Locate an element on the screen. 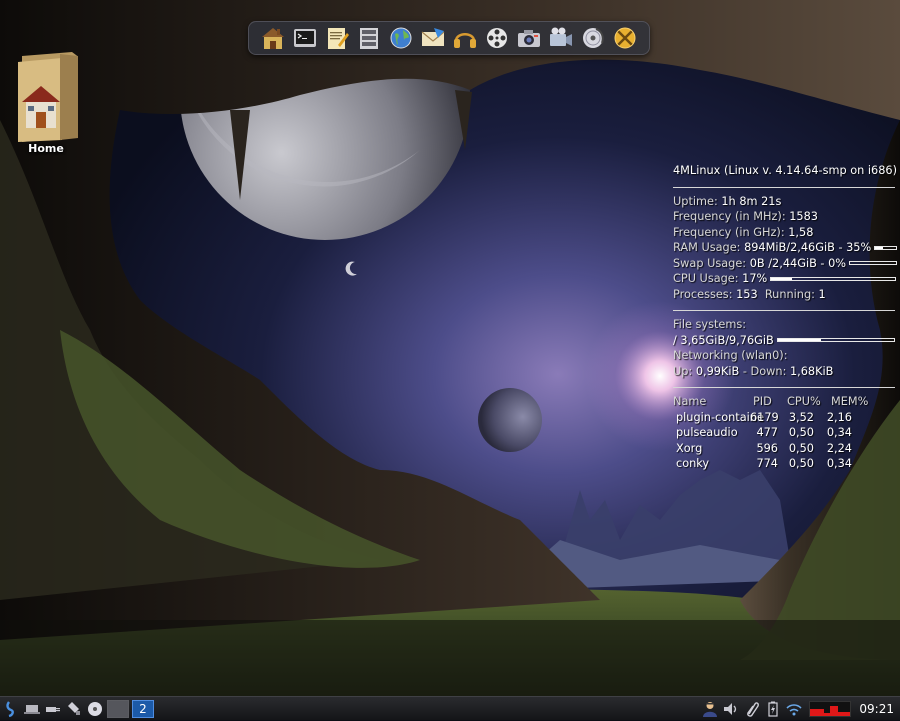 Image resolution: width=900 pixels, height=721 pixels. freq-ghz-row: Frequency (in GHz): 1,58 is located at coordinates (785, 233).